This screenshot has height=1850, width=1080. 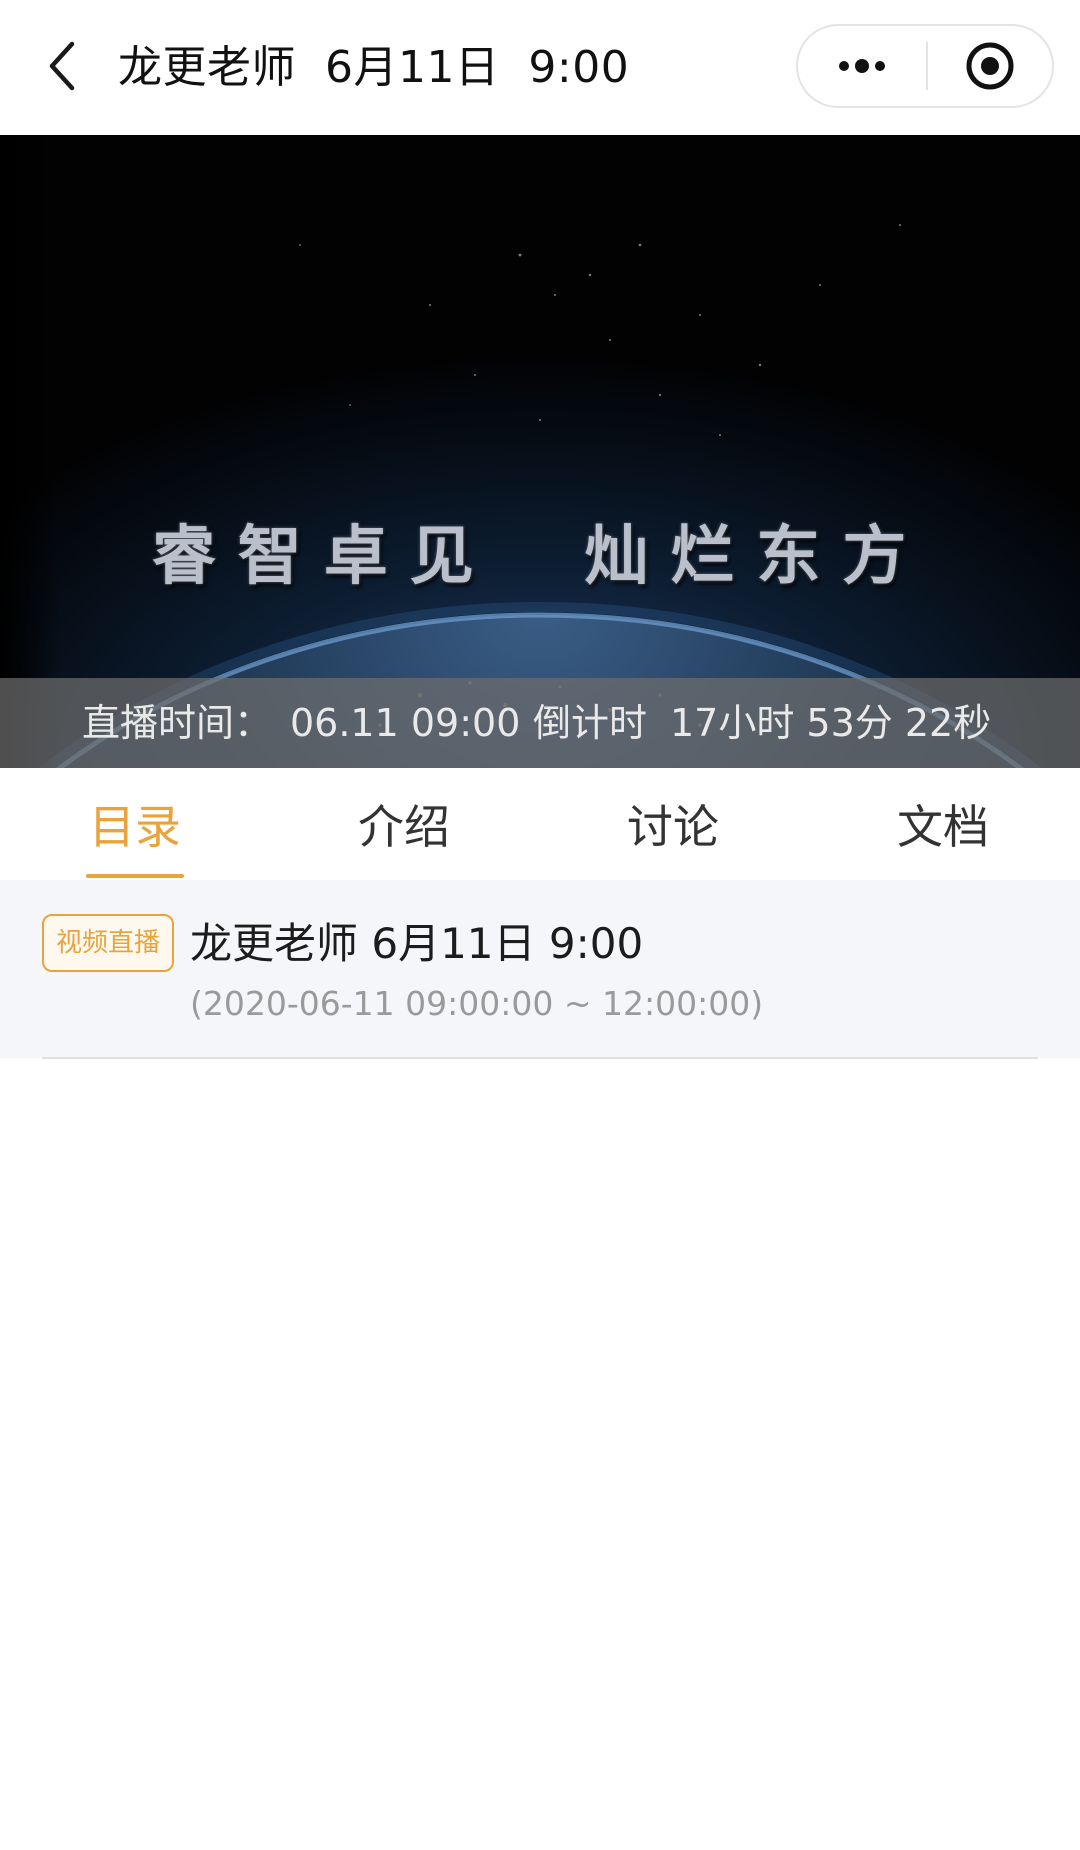 What do you see at coordinates (374, 67) in the screenshot?
I see `page-title: 龙更老师 6月11日 9:00` at bounding box center [374, 67].